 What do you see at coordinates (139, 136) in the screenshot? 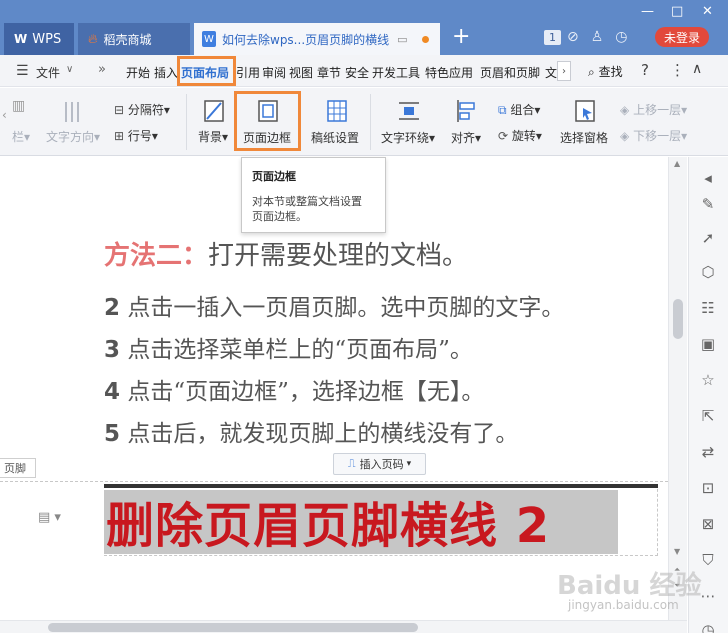
I see `line-number-label: 行号` at bounding box center [139, 136].